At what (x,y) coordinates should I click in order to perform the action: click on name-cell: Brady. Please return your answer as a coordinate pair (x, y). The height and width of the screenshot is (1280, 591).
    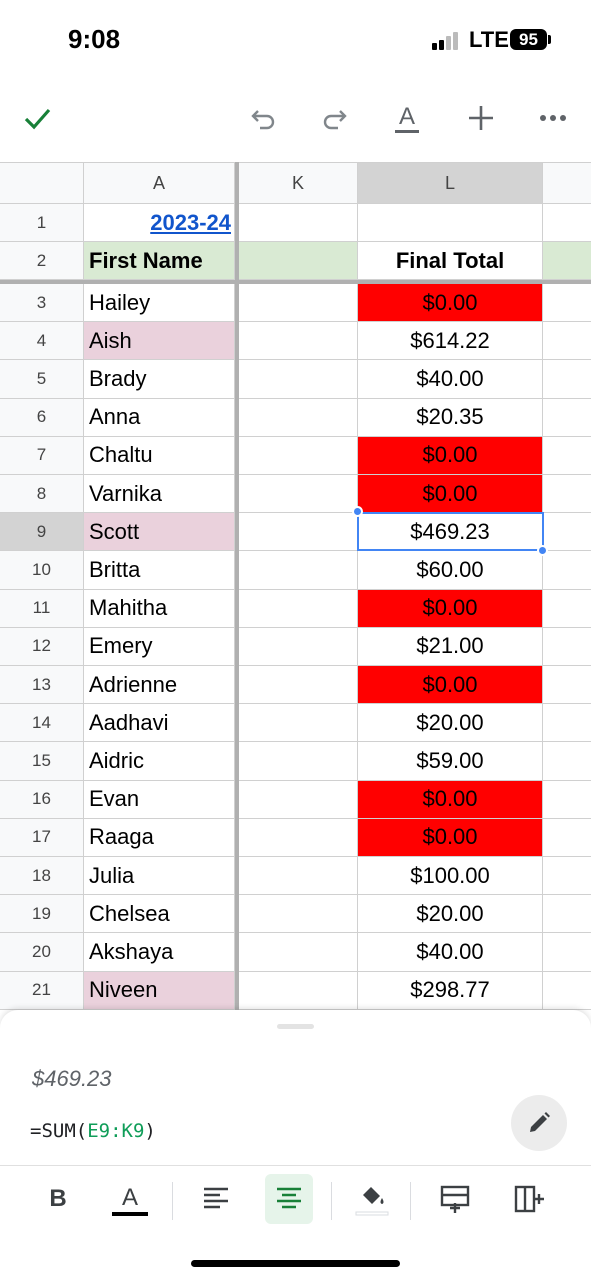
    Looking at the image, I should click on (159, 379).